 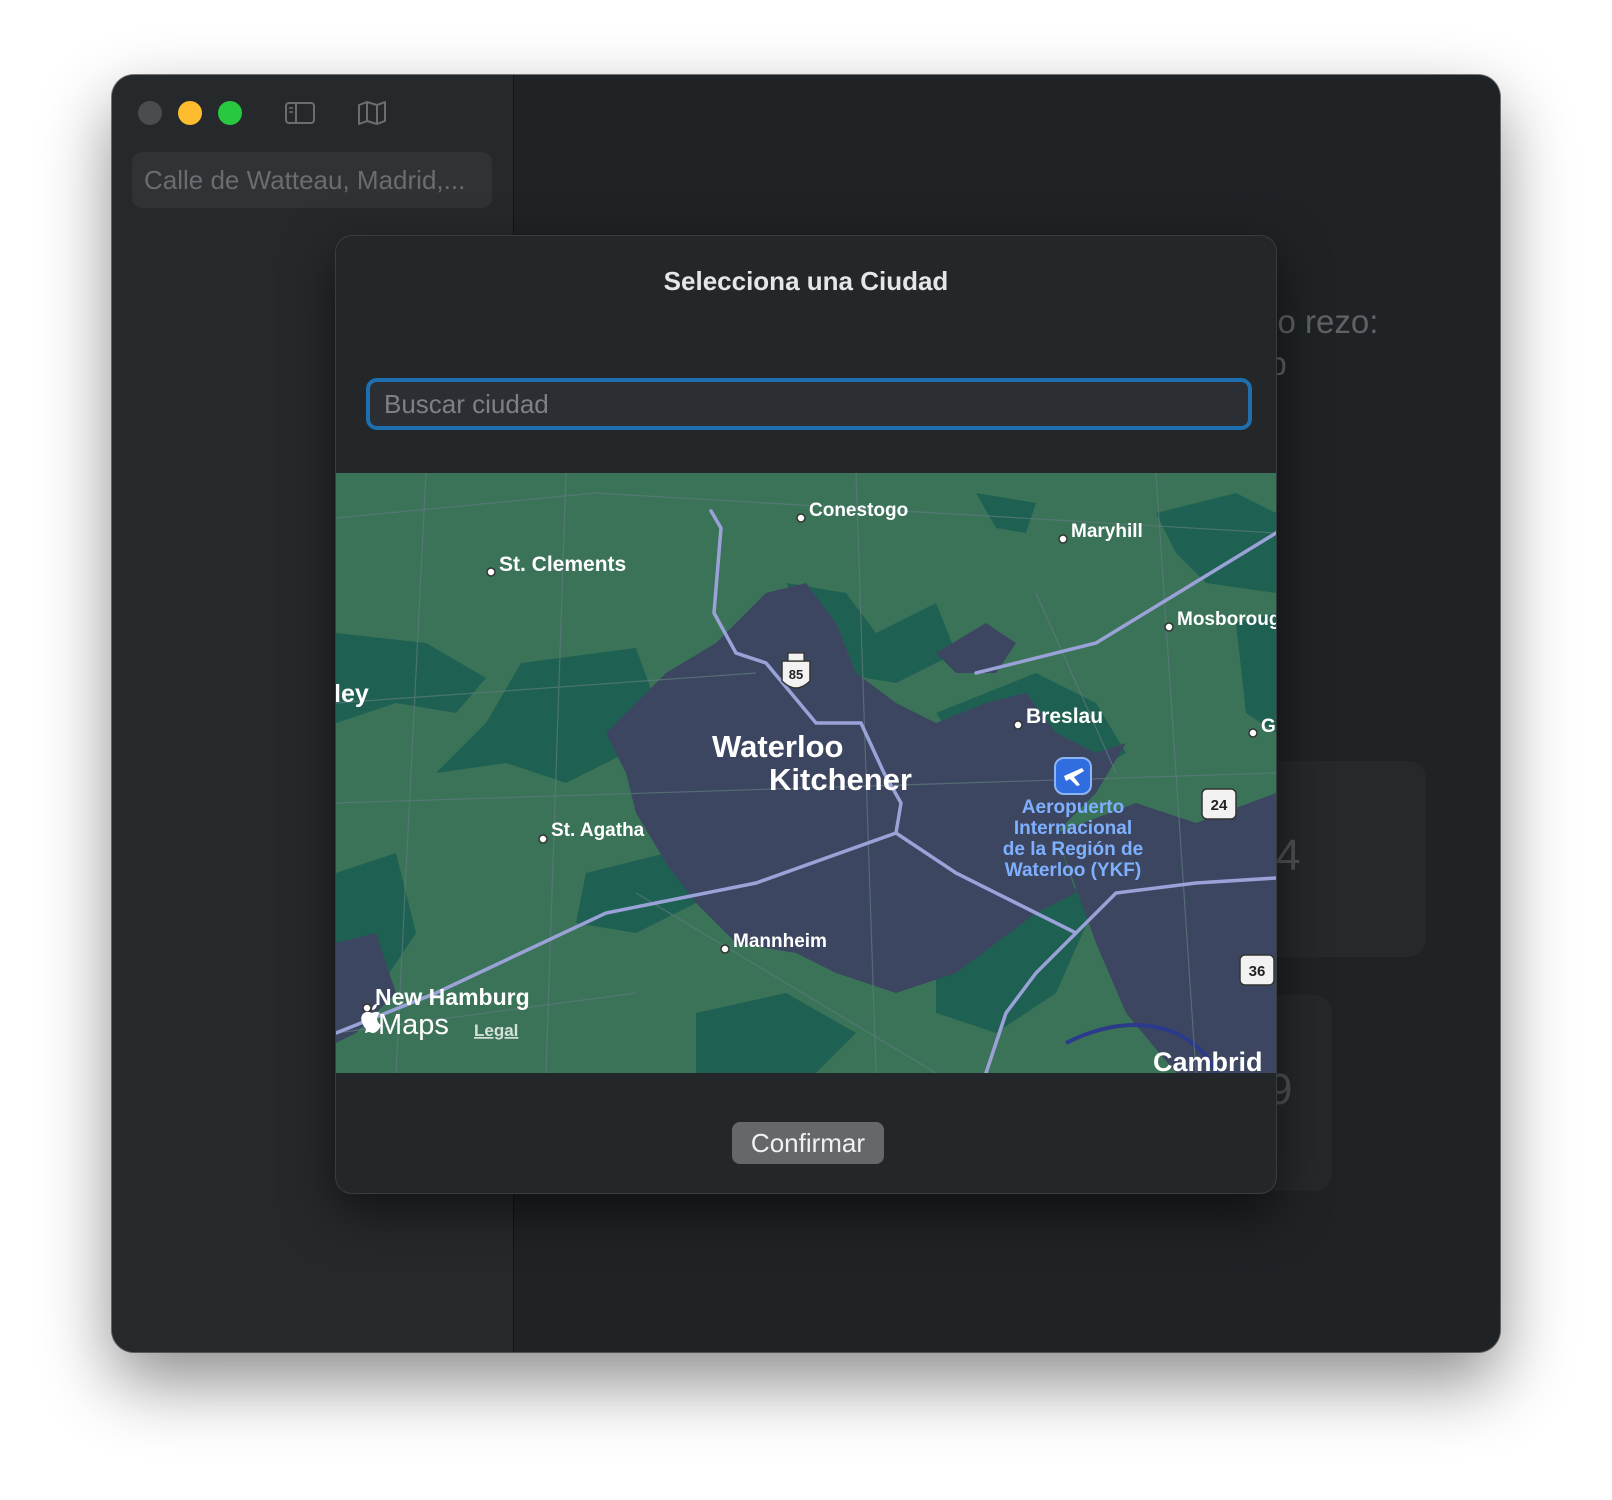 What do you see at coordinates (1208, 1060) in the screenshot?
I see `map-label-cambridge: Cambrid` at bounding box center [1208, 1060].